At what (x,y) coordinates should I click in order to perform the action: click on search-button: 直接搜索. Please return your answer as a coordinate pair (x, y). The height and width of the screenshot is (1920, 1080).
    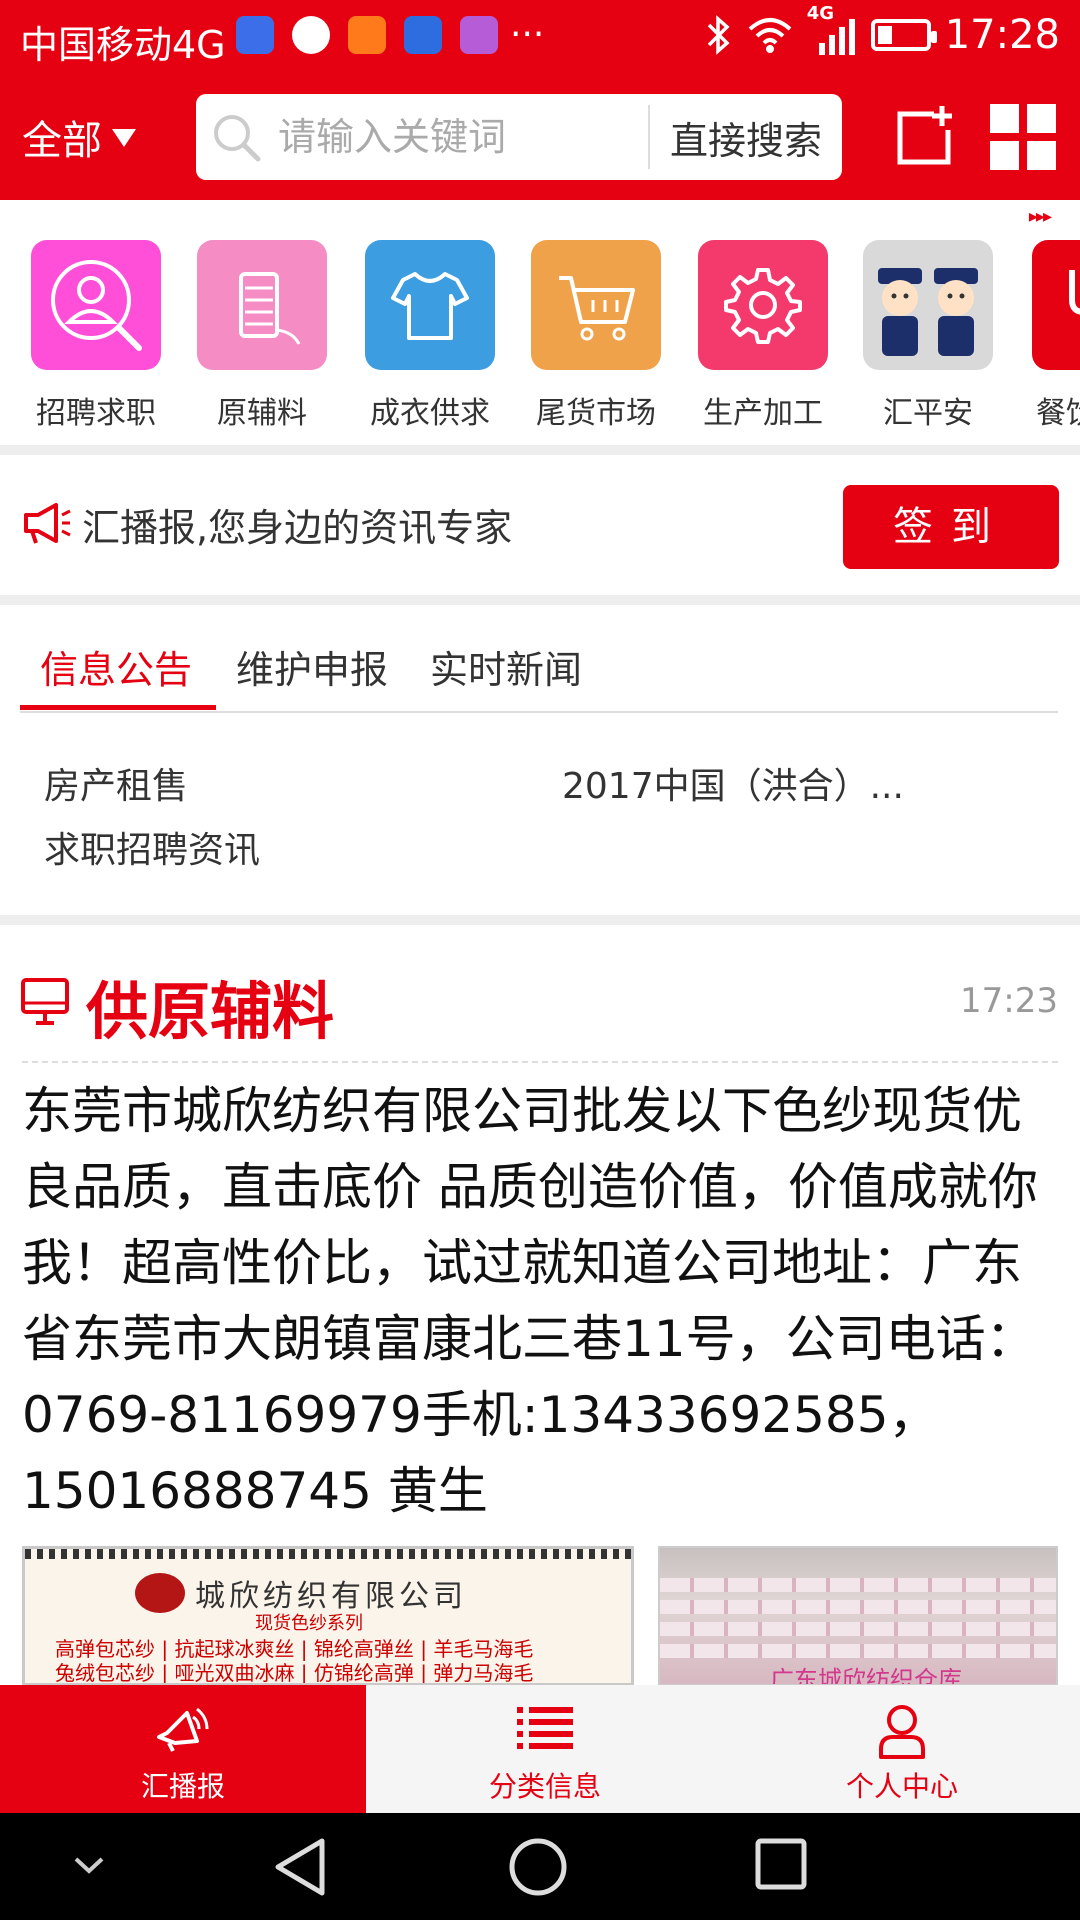
    Looking at the image, I should click on (746, 137).